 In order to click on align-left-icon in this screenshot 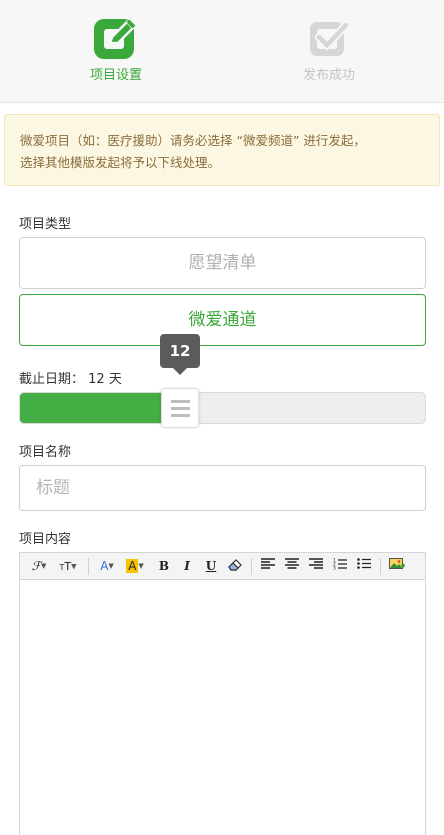, I will do `click(268, 566)`.